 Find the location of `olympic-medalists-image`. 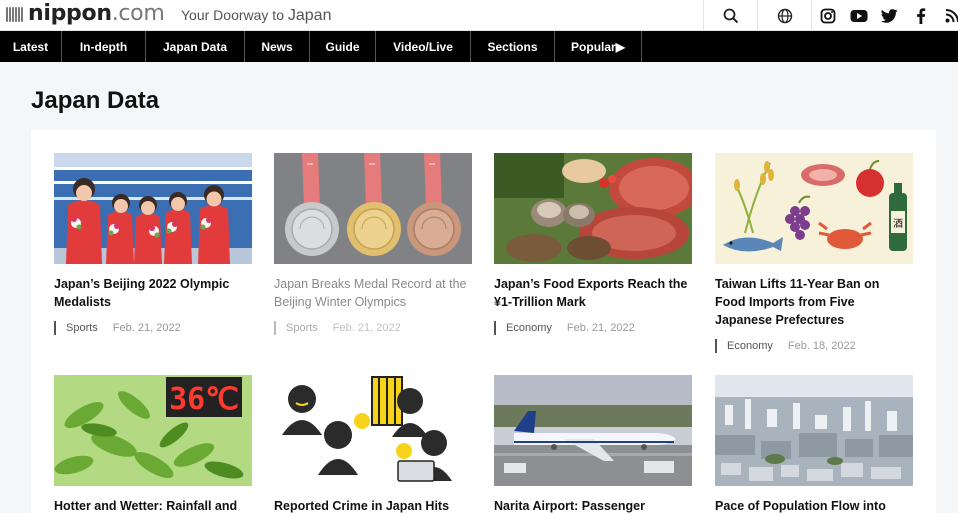

olympic-medalists-image is located at coordinates (153, 208).